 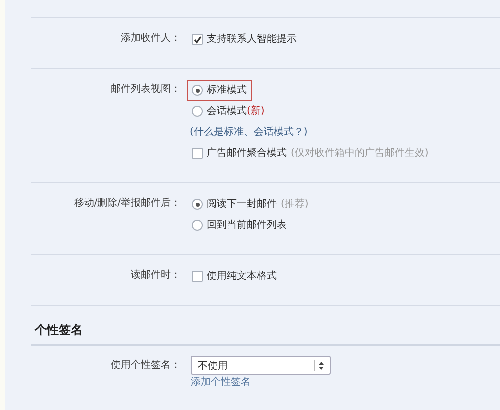 I want to click on option-note: (推荐), so click(x=295, y=205).